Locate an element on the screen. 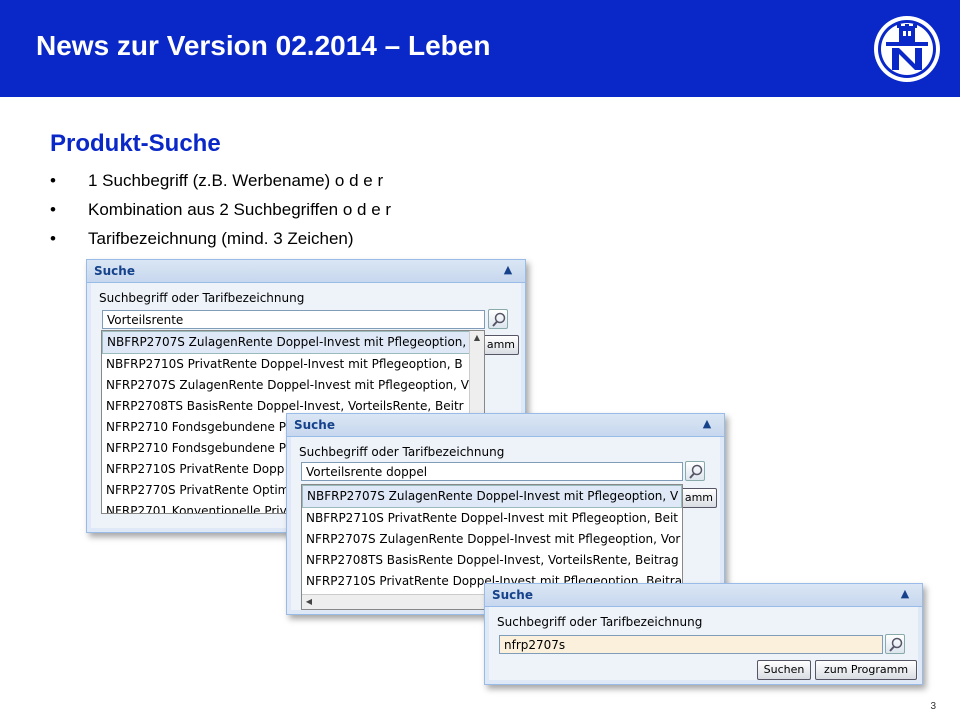  bullet-text: 1 Suchbegriff (z.B. Werbename) o d e r is located at coordinates (236, 180).